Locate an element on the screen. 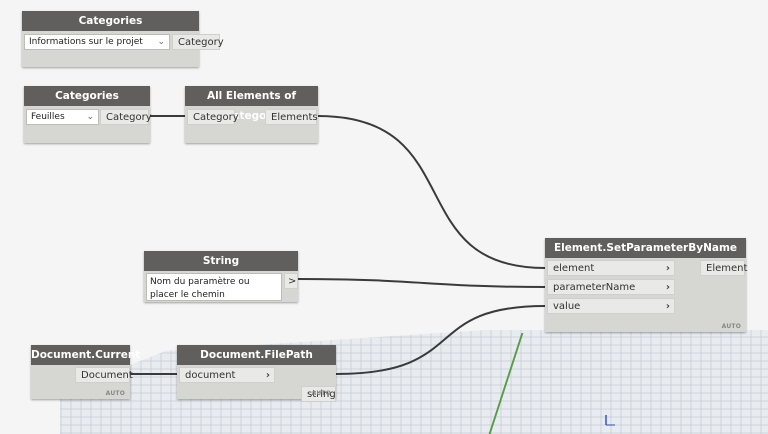  category-dropdown: Feuilles ⌄ is located at coordinates (62, 117).